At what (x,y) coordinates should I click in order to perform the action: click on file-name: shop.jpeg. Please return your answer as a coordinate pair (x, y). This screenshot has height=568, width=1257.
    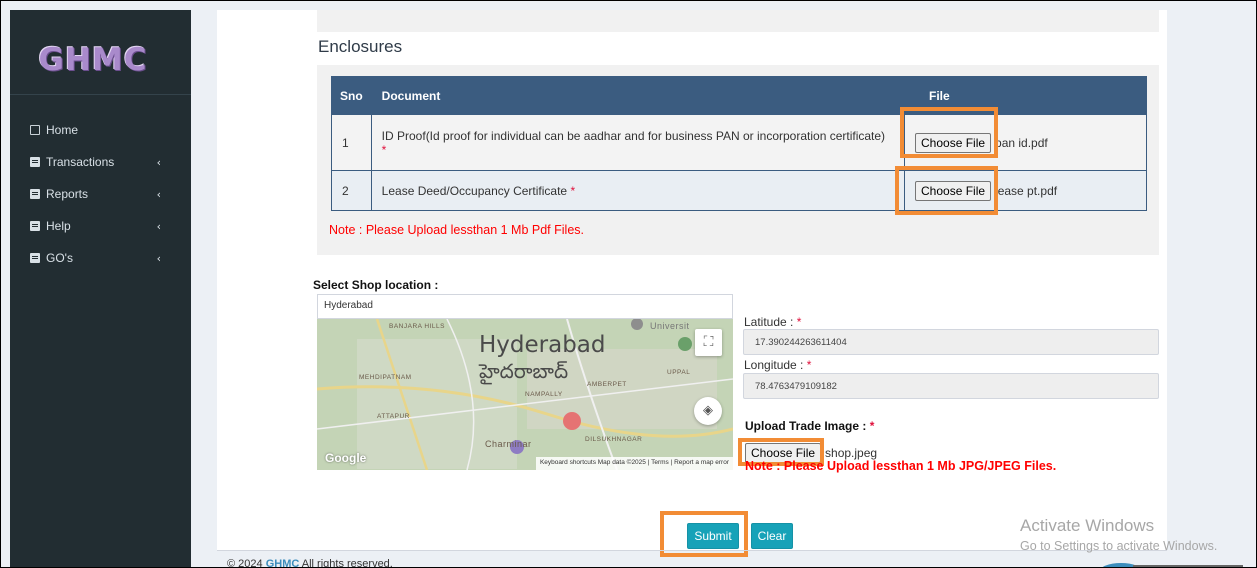
    Looking at the image, I should click on (851, 453).